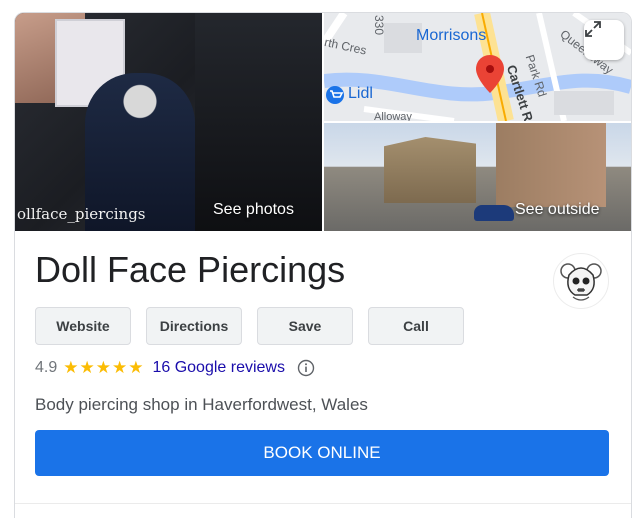  Describe the element at coordinates (305, 326) in the screenshot. I see `save-button: Save` at that location.